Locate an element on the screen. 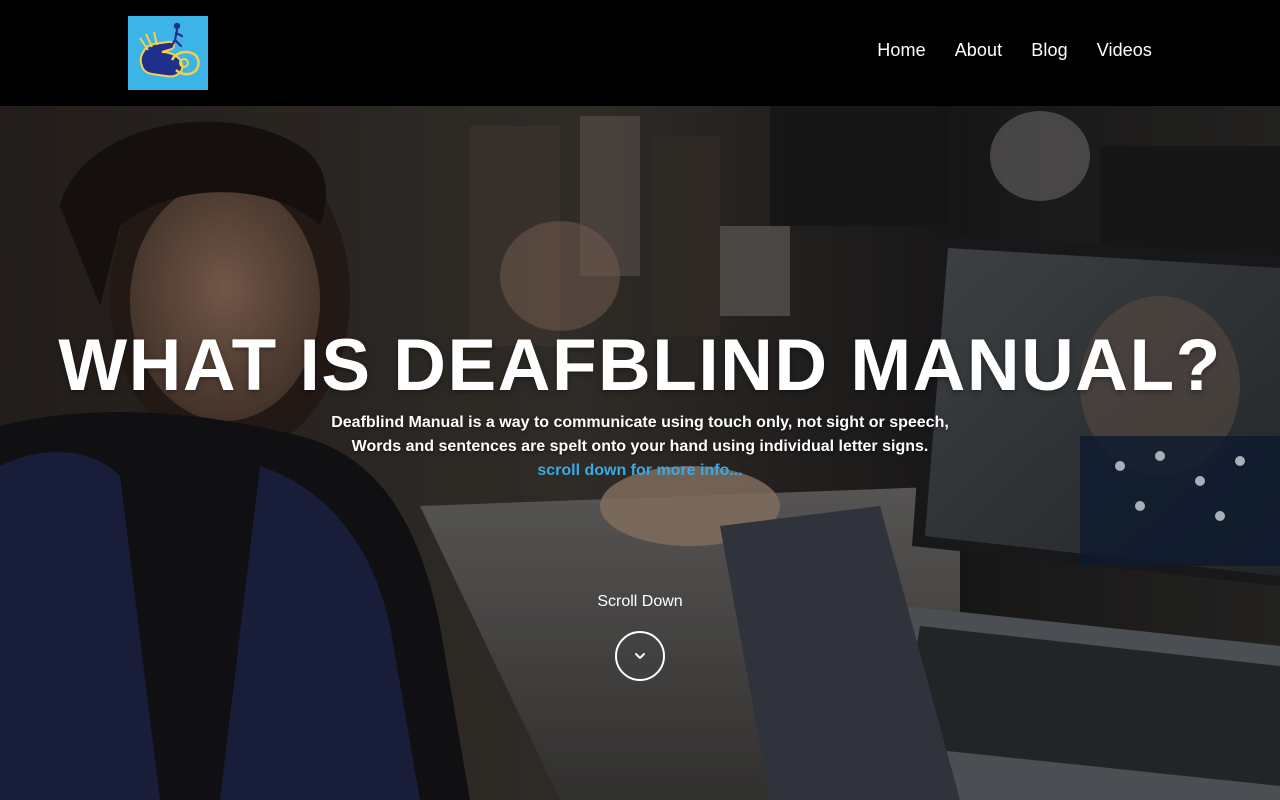  chevron-down-icon is located at coordinates (640, 656).